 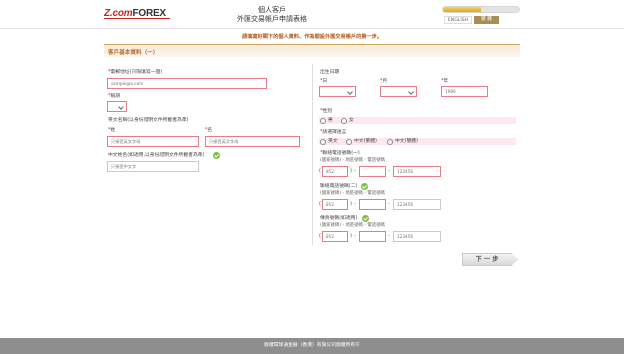 I want to click on chinese-name-field, so click(x=153, y=166).